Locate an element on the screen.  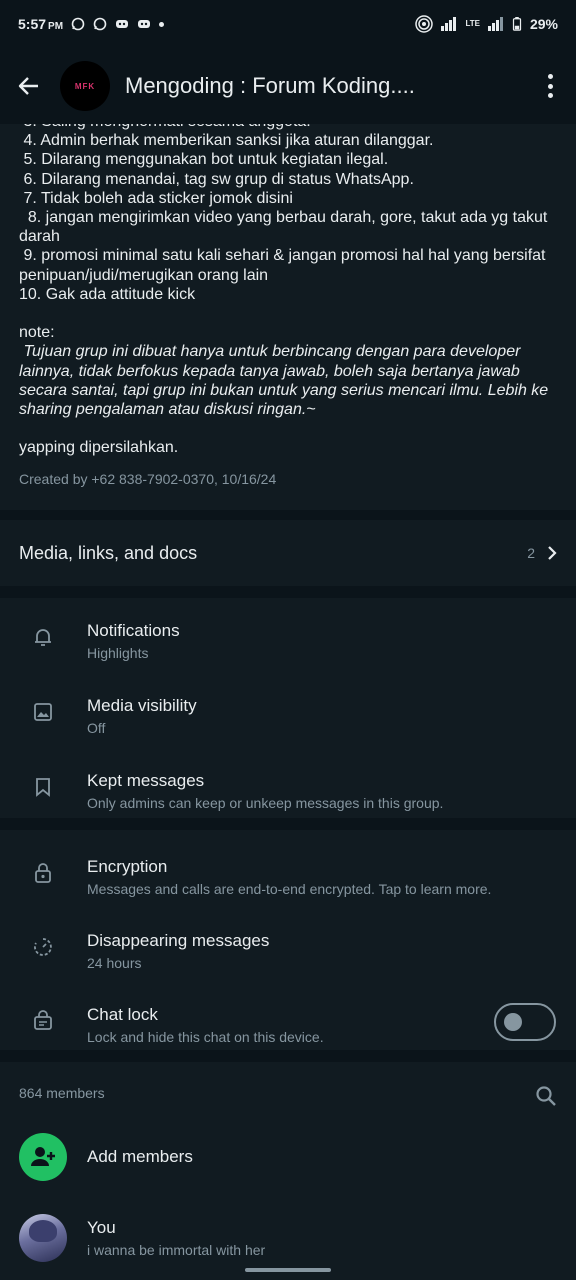
disappearing-messages-subtitle: 24 hours is located at coordinates (114, 963).